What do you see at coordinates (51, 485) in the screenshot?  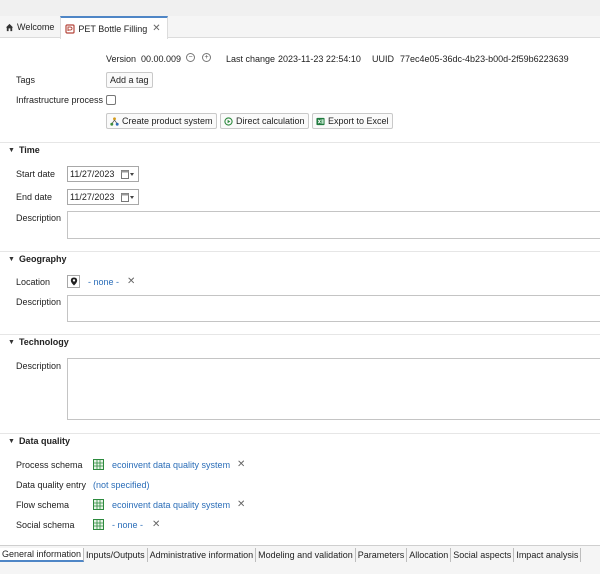 I see `data-quality-entry-label: Data quality entry` at bounding box center [51, 485].